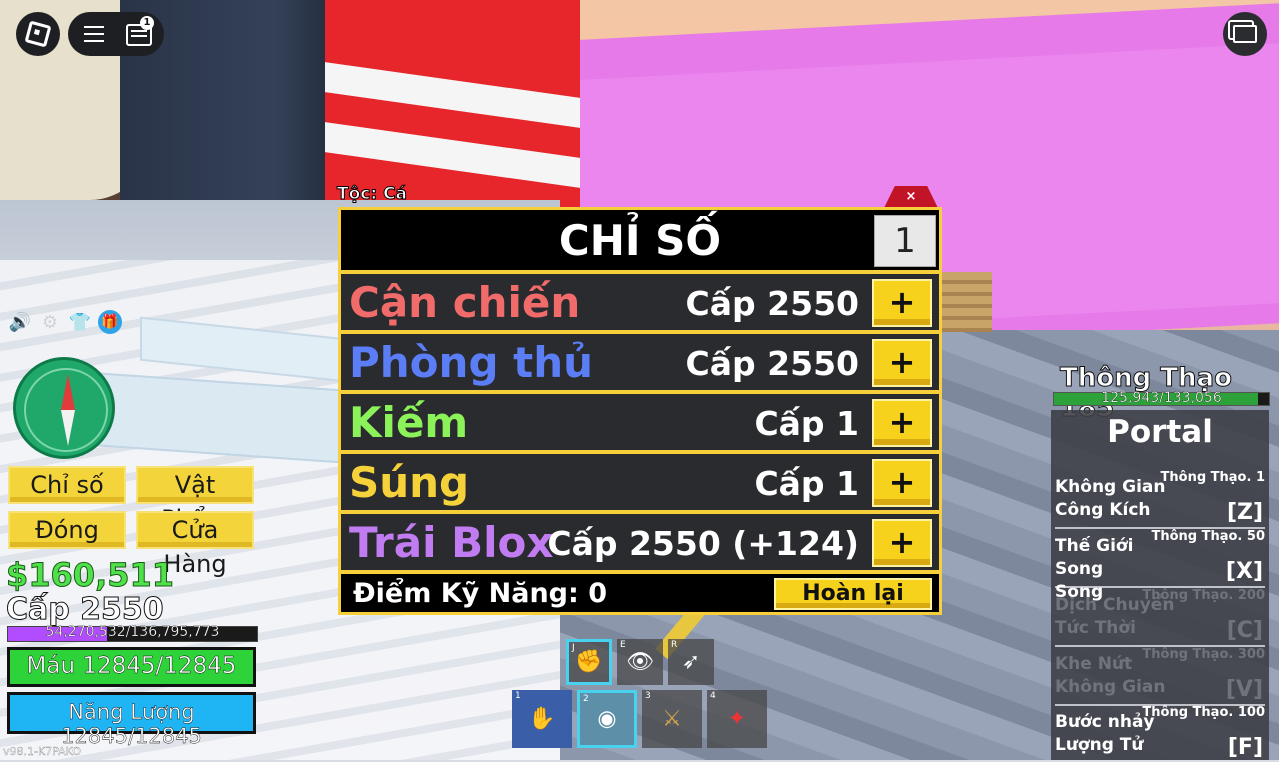 Image resolution: width=1279 pixels, height=762 pixels. I want to click on shirt-icon: 👕, so click(80, 322).